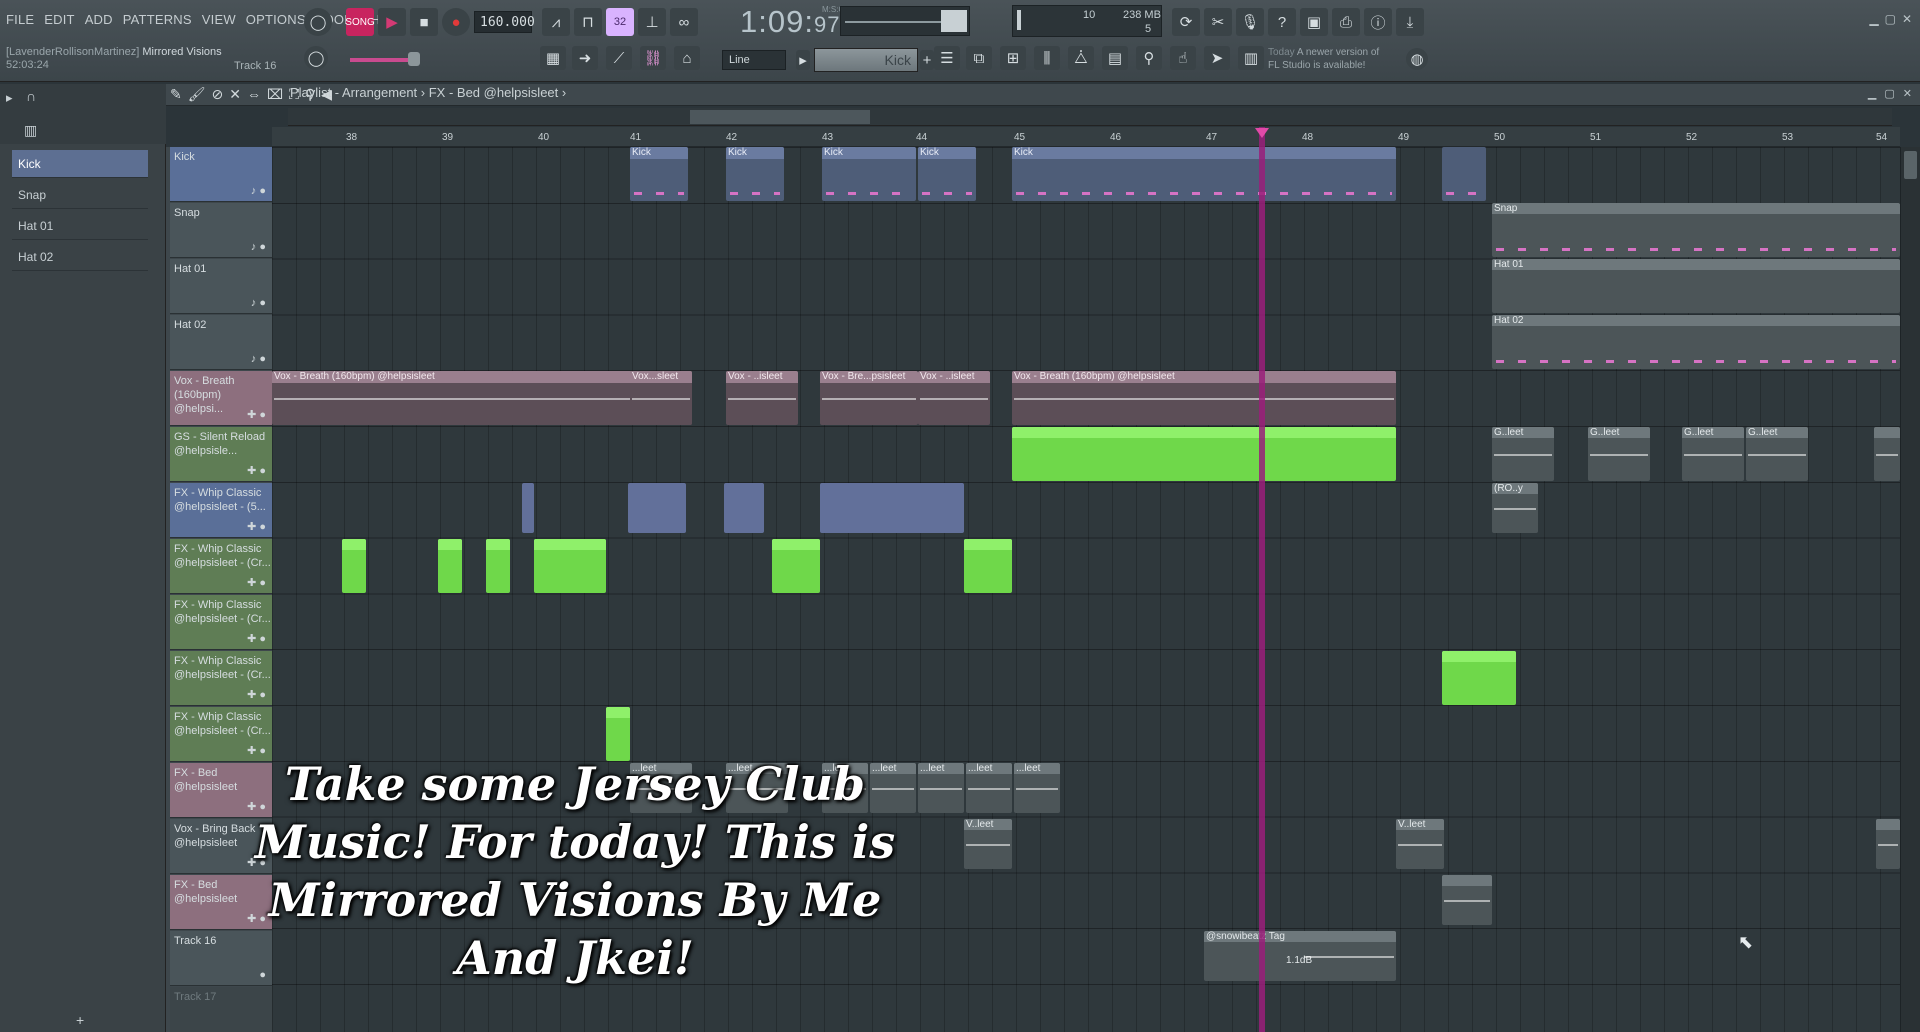 The height and width of the screenshot is (1032, 1920). I want to click on globe-icon: ◍, so click(1417, 59).